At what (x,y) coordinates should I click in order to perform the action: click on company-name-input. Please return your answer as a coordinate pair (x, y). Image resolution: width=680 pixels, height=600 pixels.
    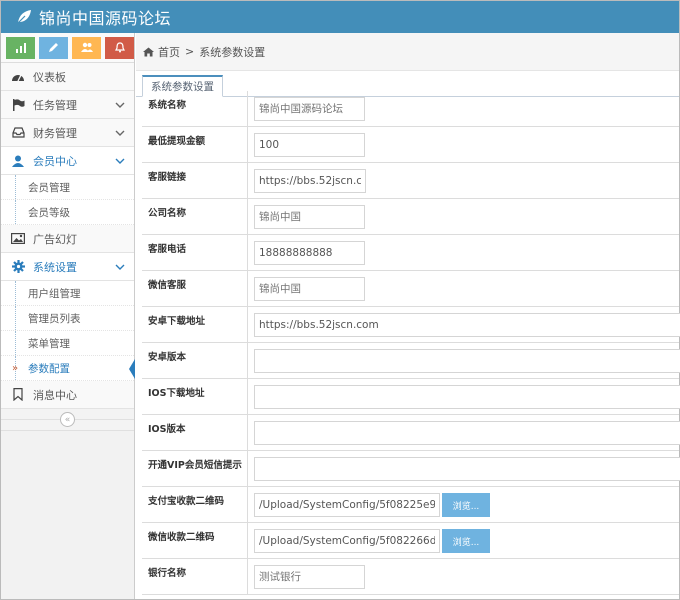
    Looking at the image, I should click on (309, 217).